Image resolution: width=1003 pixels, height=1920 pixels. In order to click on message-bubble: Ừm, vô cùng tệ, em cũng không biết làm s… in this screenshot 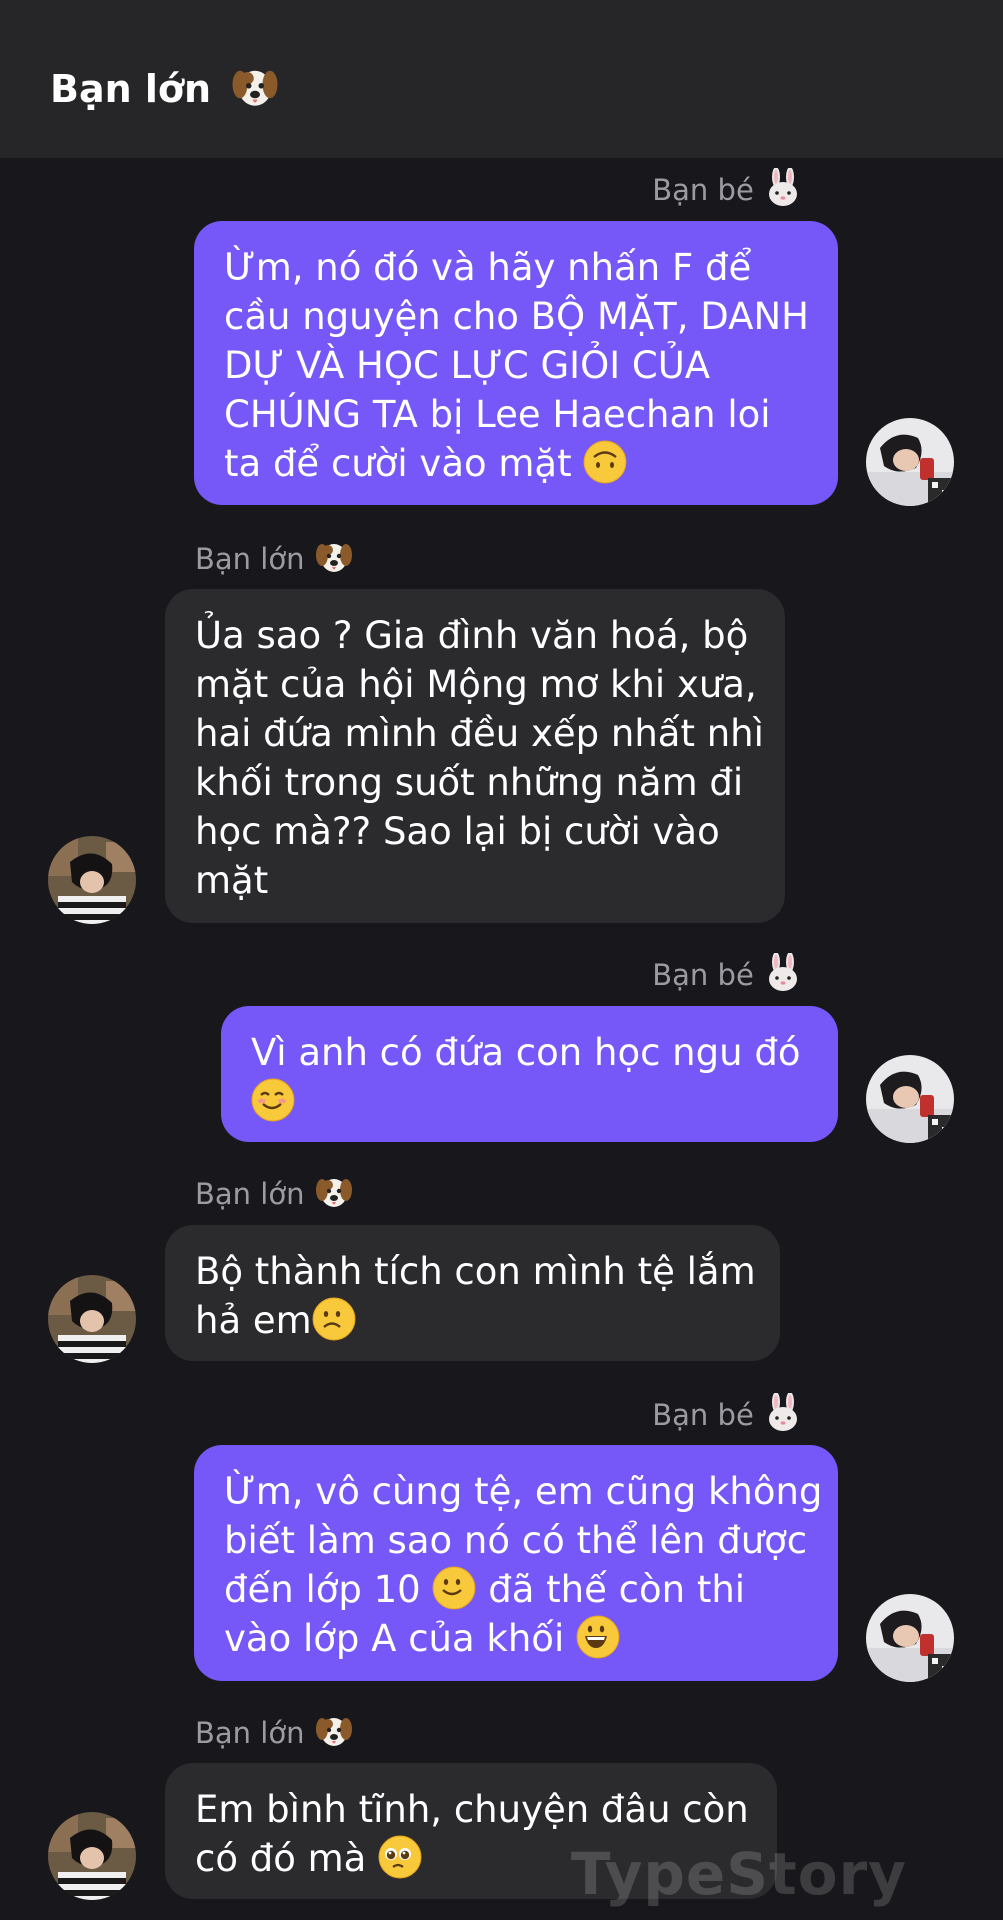, I will do `click(516, 1563)`.